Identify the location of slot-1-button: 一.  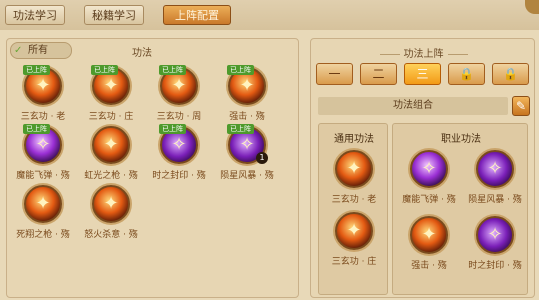
(334, 74).